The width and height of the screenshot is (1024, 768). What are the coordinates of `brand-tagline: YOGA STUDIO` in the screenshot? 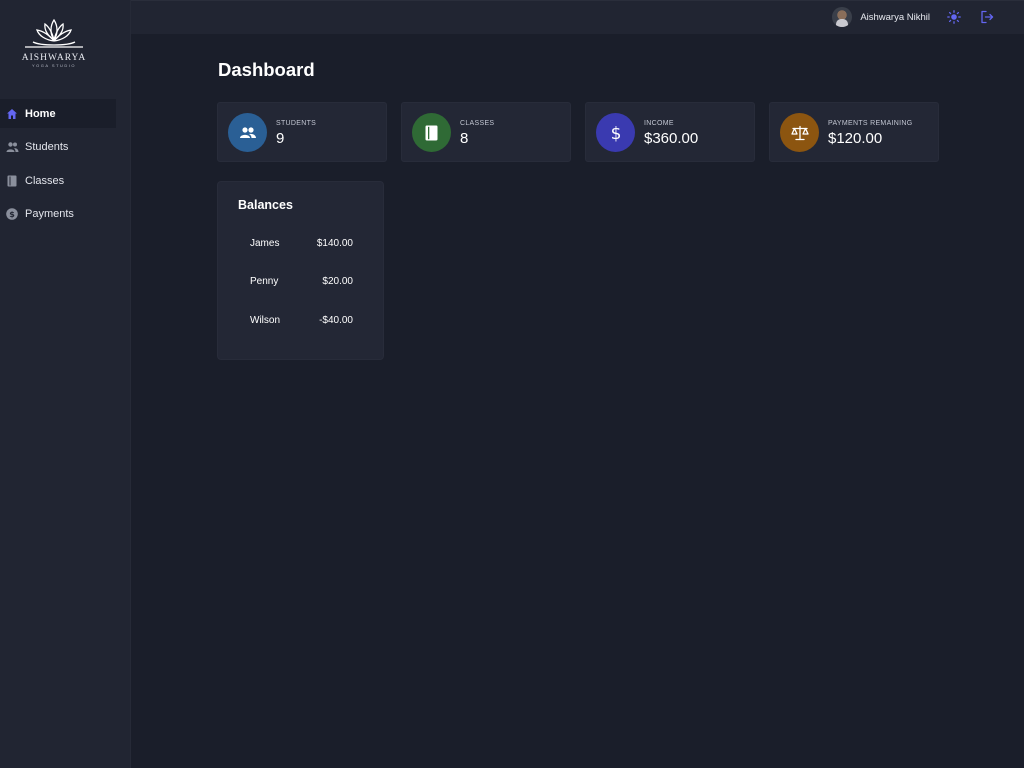 It's located at (54, 65).